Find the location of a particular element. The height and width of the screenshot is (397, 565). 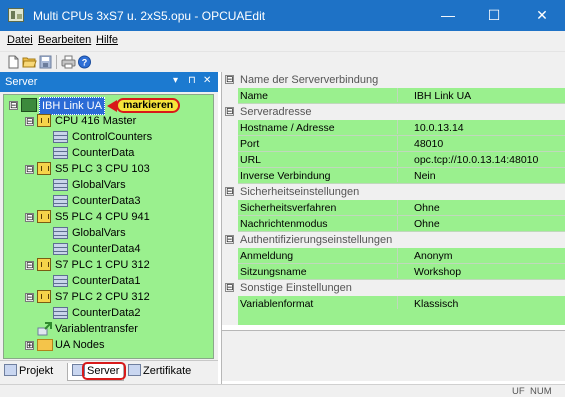

pane-close-icon: ✕ is located at coordinates (207, 80).